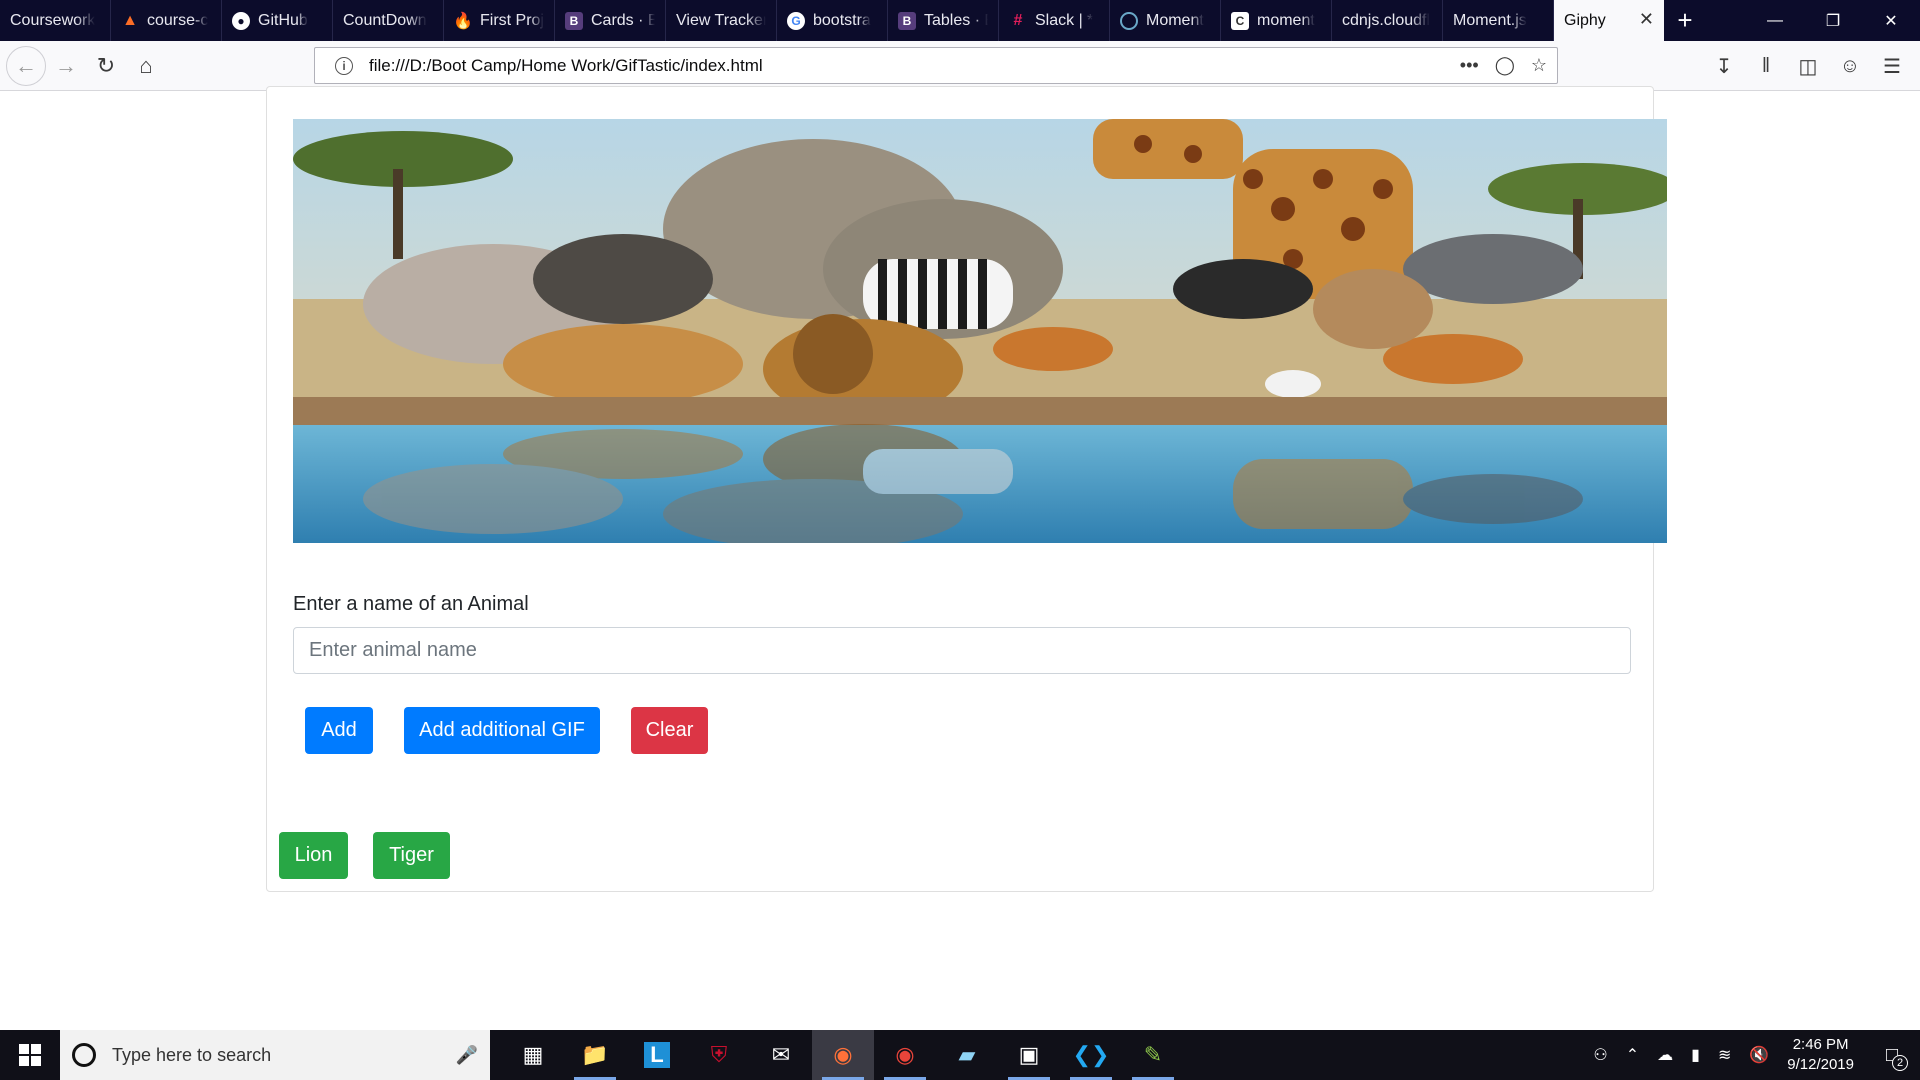 The image size is (1920, 1080). What do you see at coordinates (595, 1055) in the screenshot?
I see `file-explorer-icon: 📁` at bounding box center [595, 1055].